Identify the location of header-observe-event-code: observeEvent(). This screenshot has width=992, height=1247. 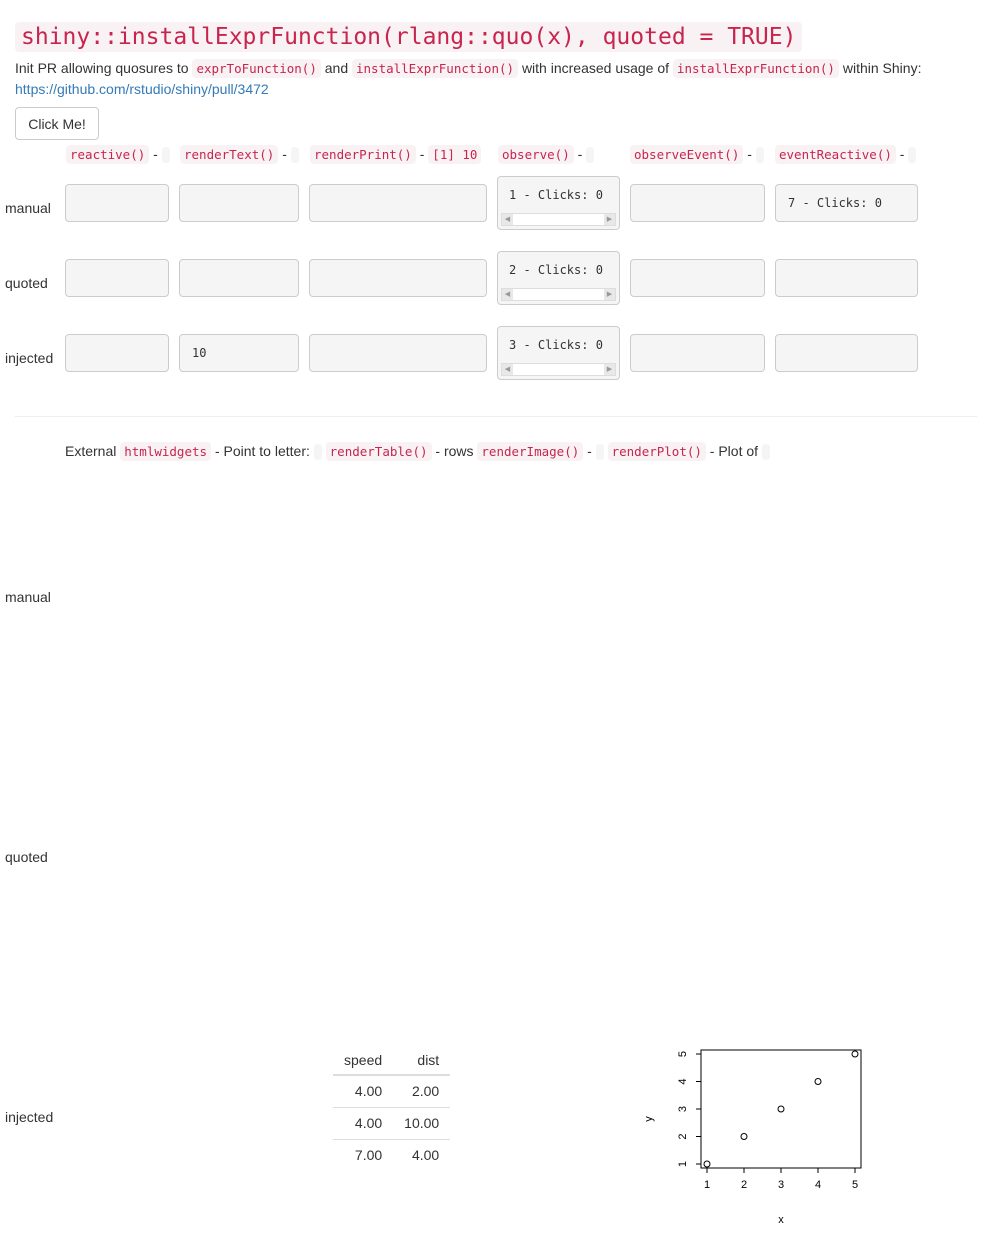
(687, 154).